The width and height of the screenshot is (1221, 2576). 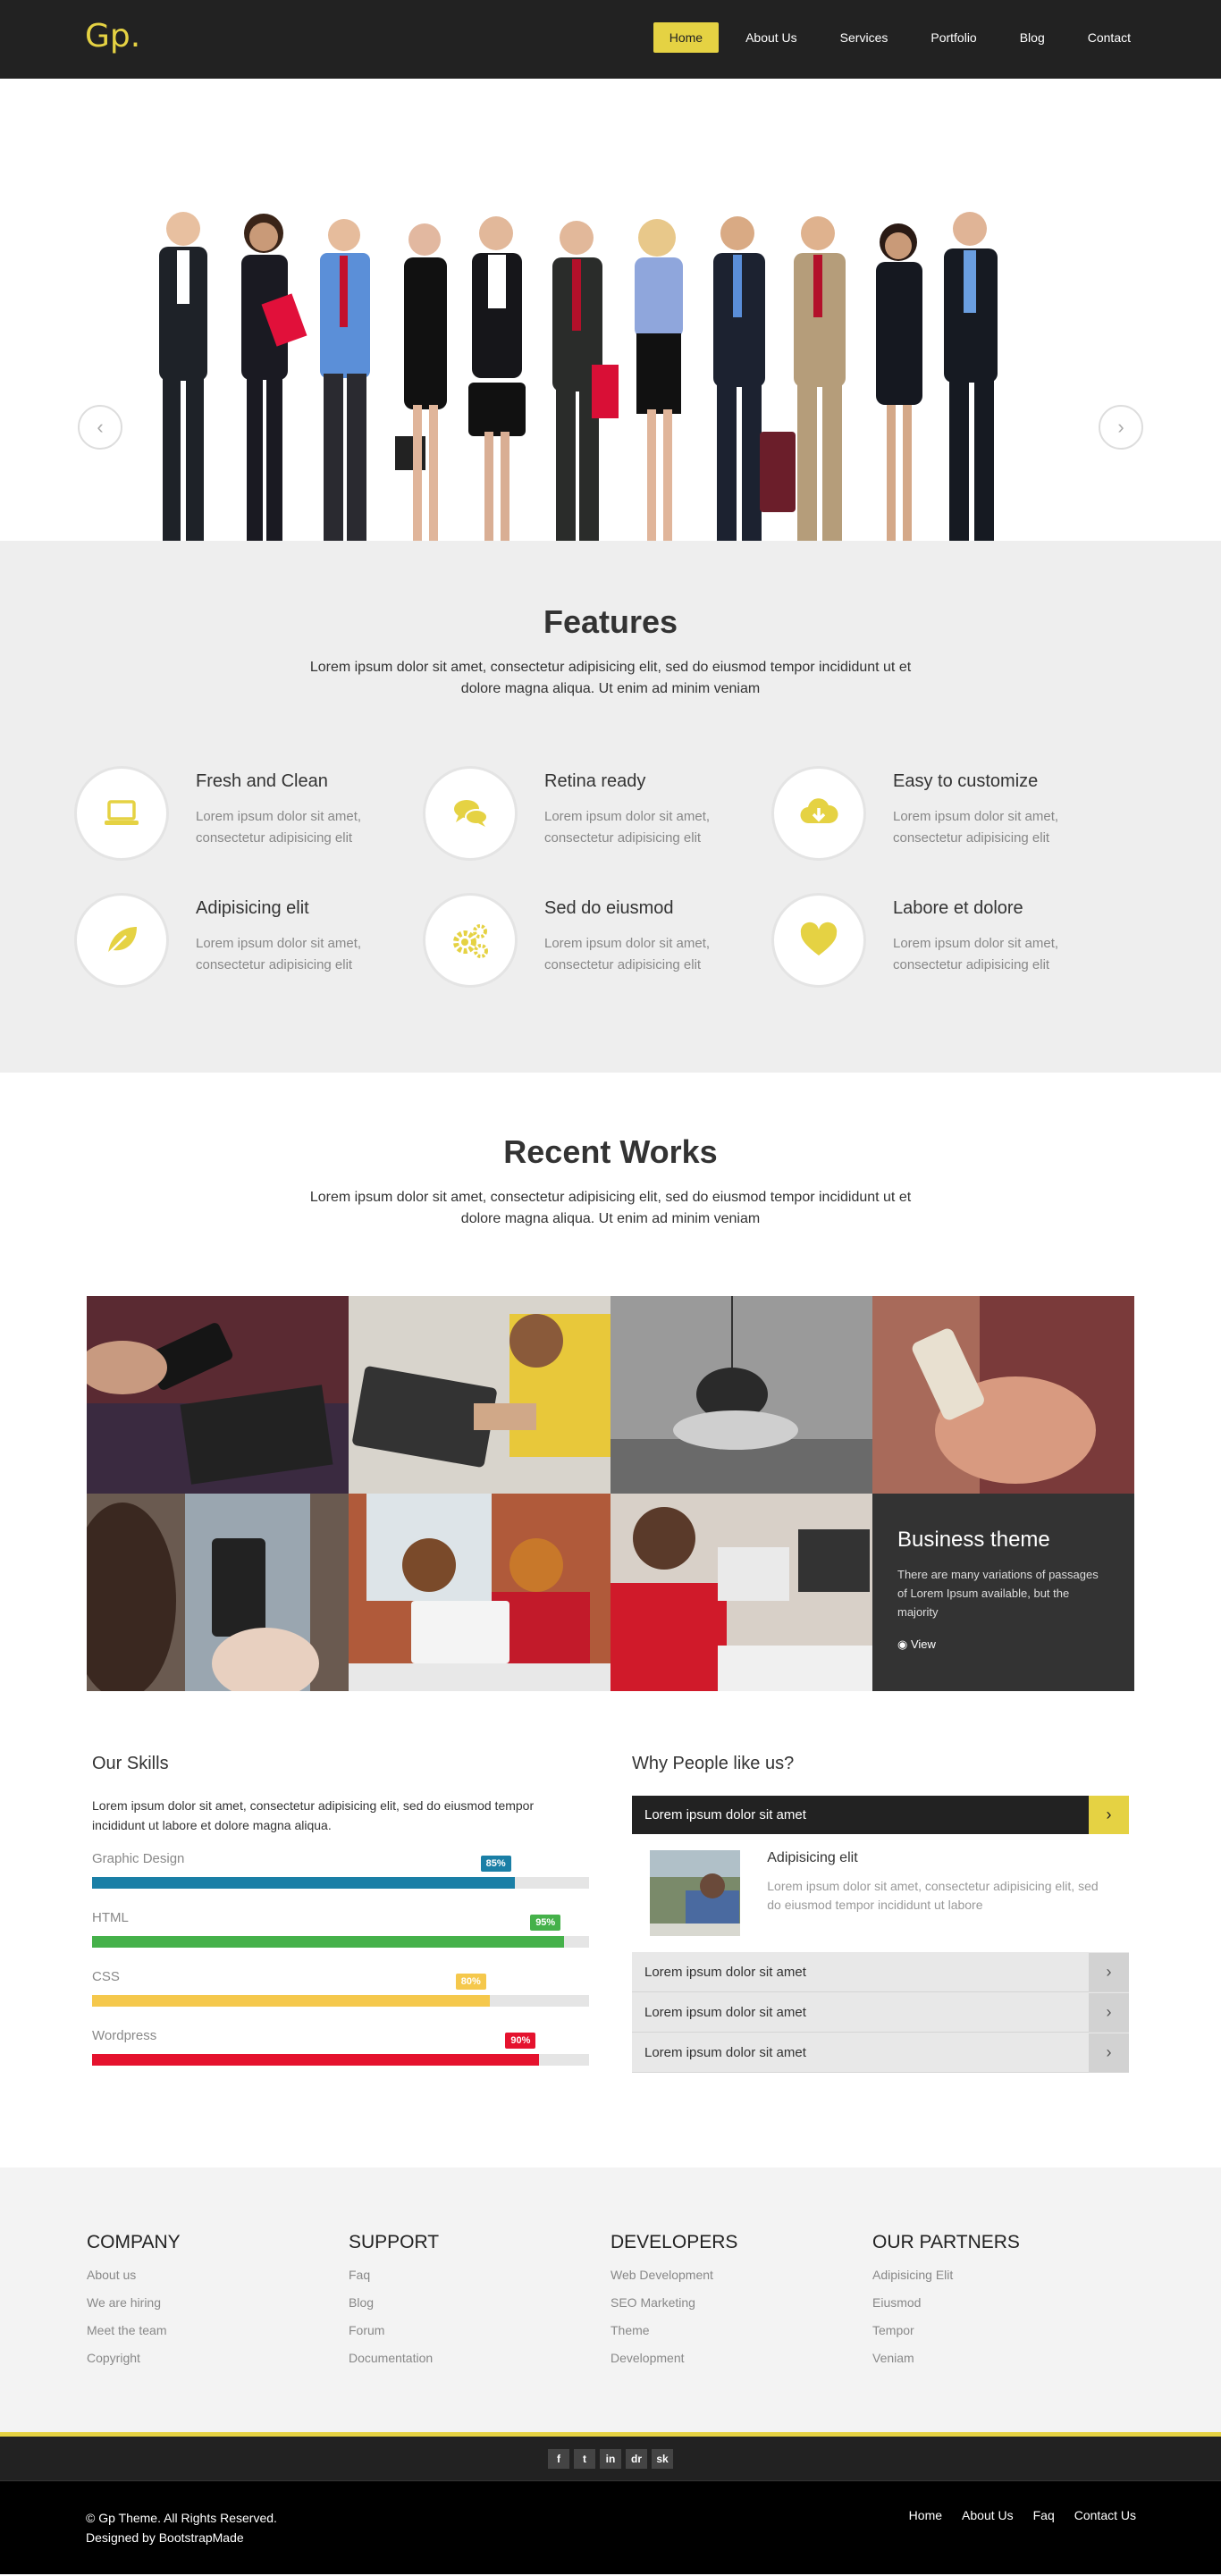 What do you see at coordinates (741, 2330) in the screenshot?
I see `footer-link: Theme` at bounding box center [741, 2330].